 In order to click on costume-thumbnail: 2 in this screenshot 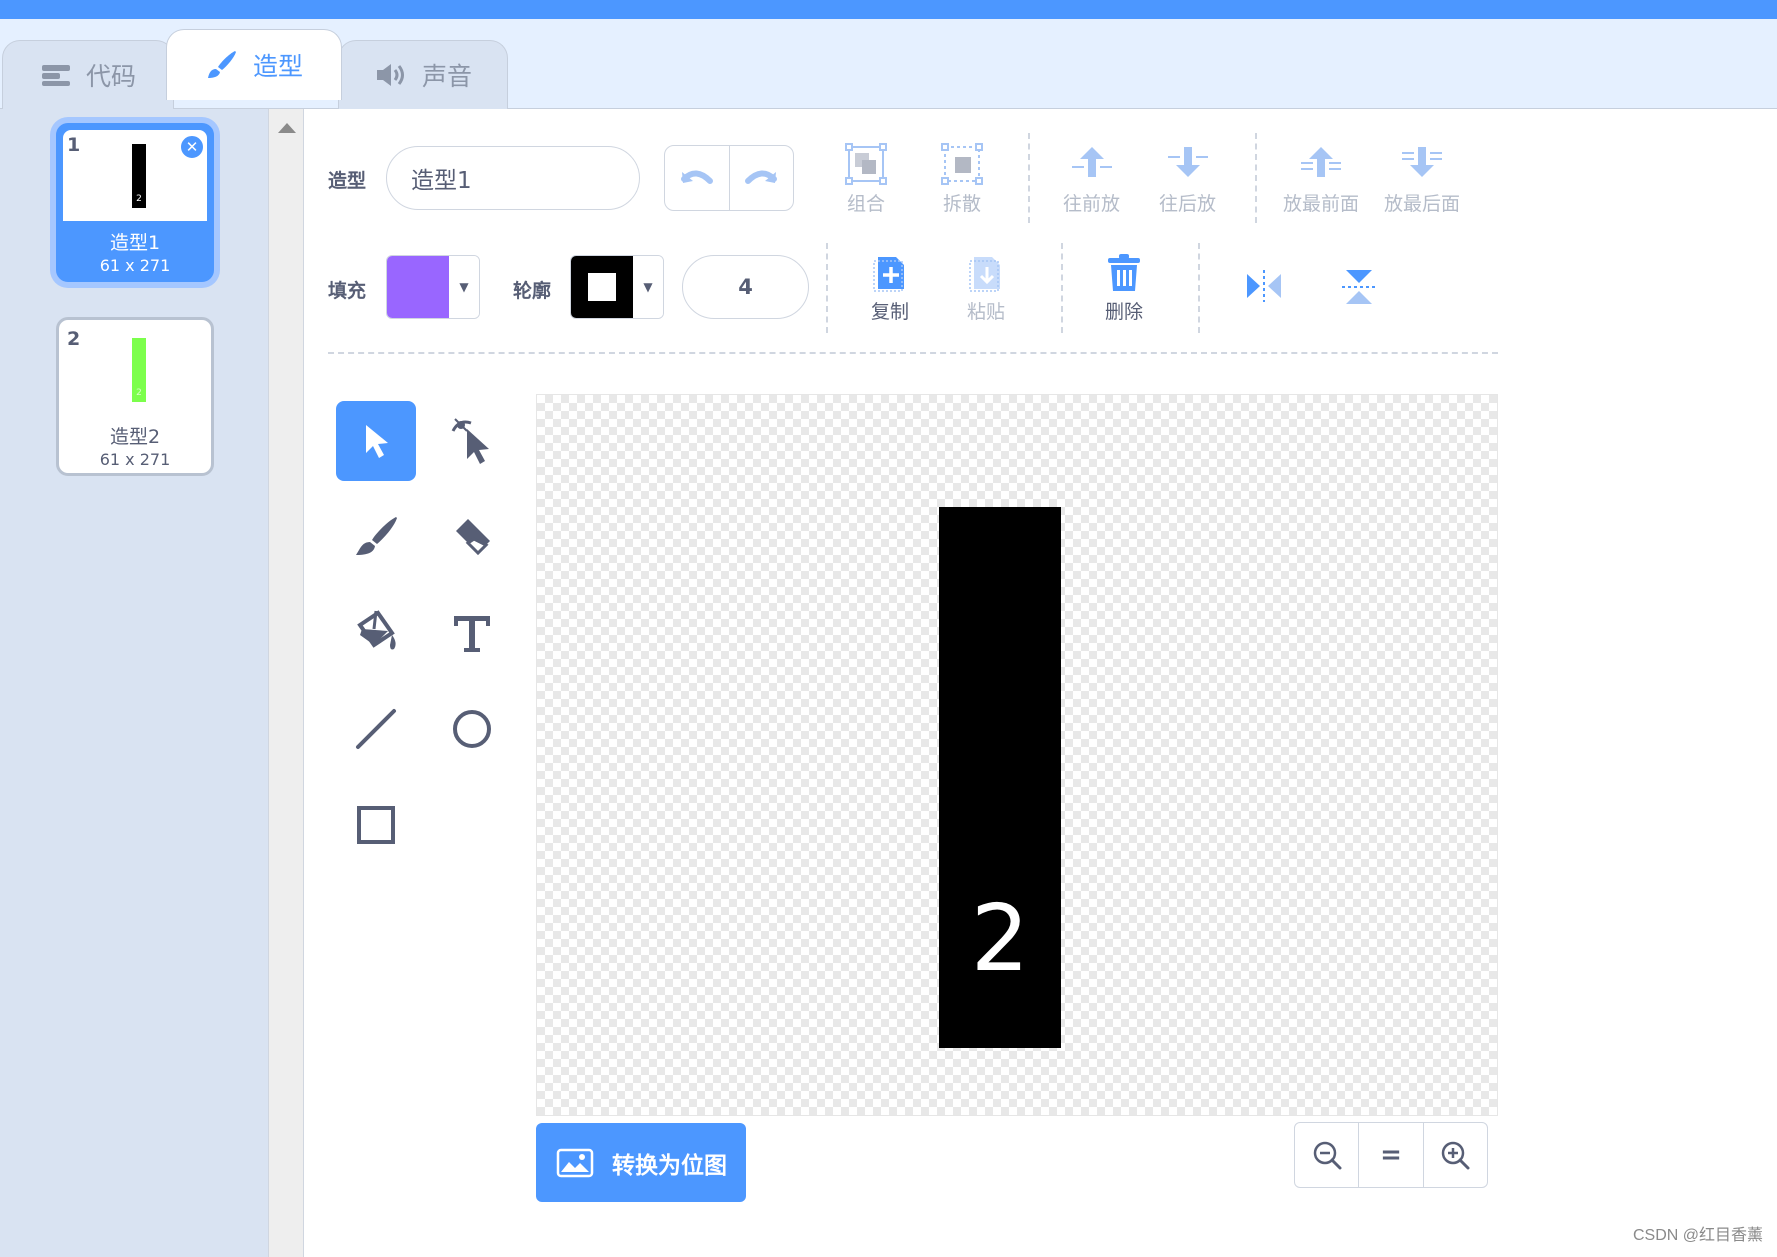, I will do `click(135, 369)`.